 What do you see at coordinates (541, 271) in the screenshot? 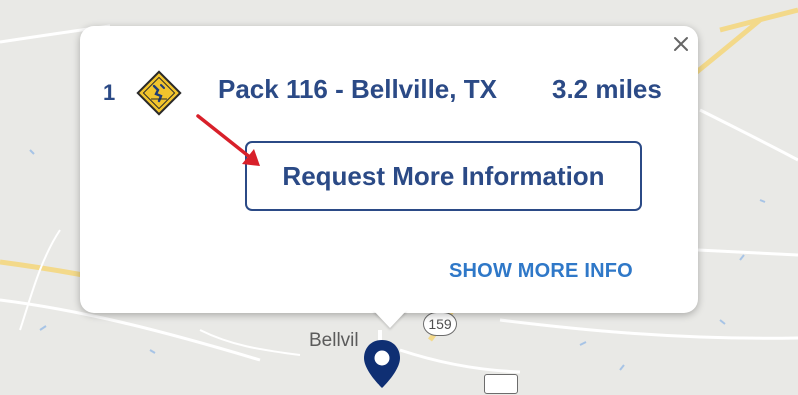
I see `show-more-info-link: SHOW MORE INFO` at bounding box center [541, 271].